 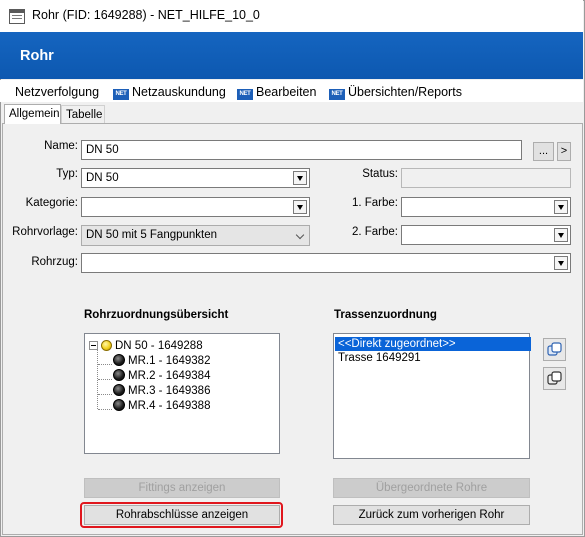 I want to click on tree-child-item: MR.1 - 1649382, so click(x=161, y=361).